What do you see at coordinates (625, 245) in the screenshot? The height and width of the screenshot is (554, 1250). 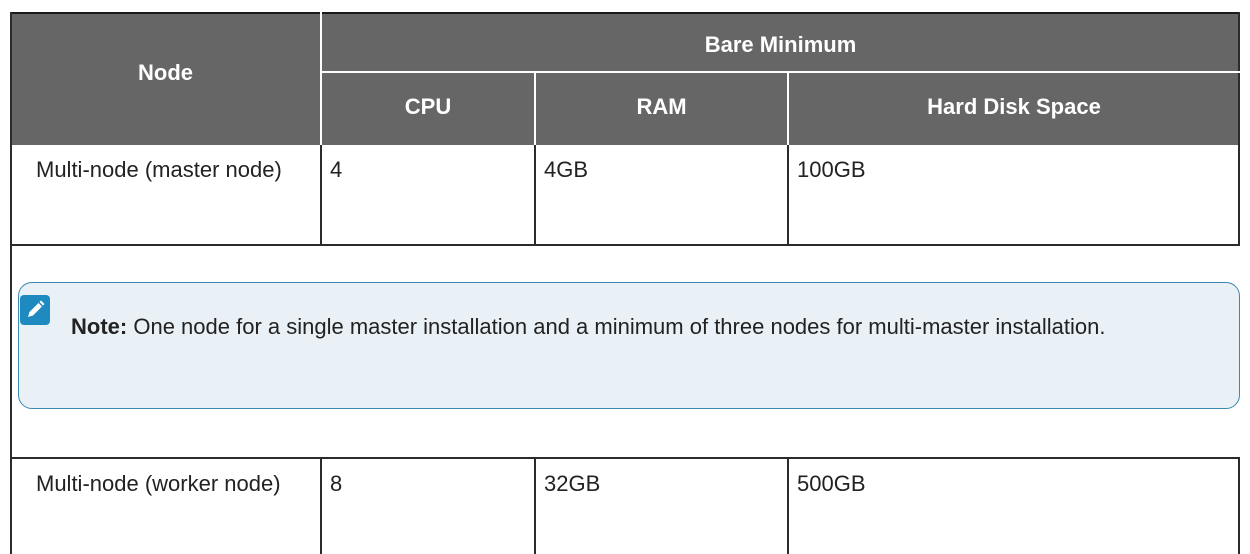 I see `row1-bottom-border` at bounding box center [625, 245].